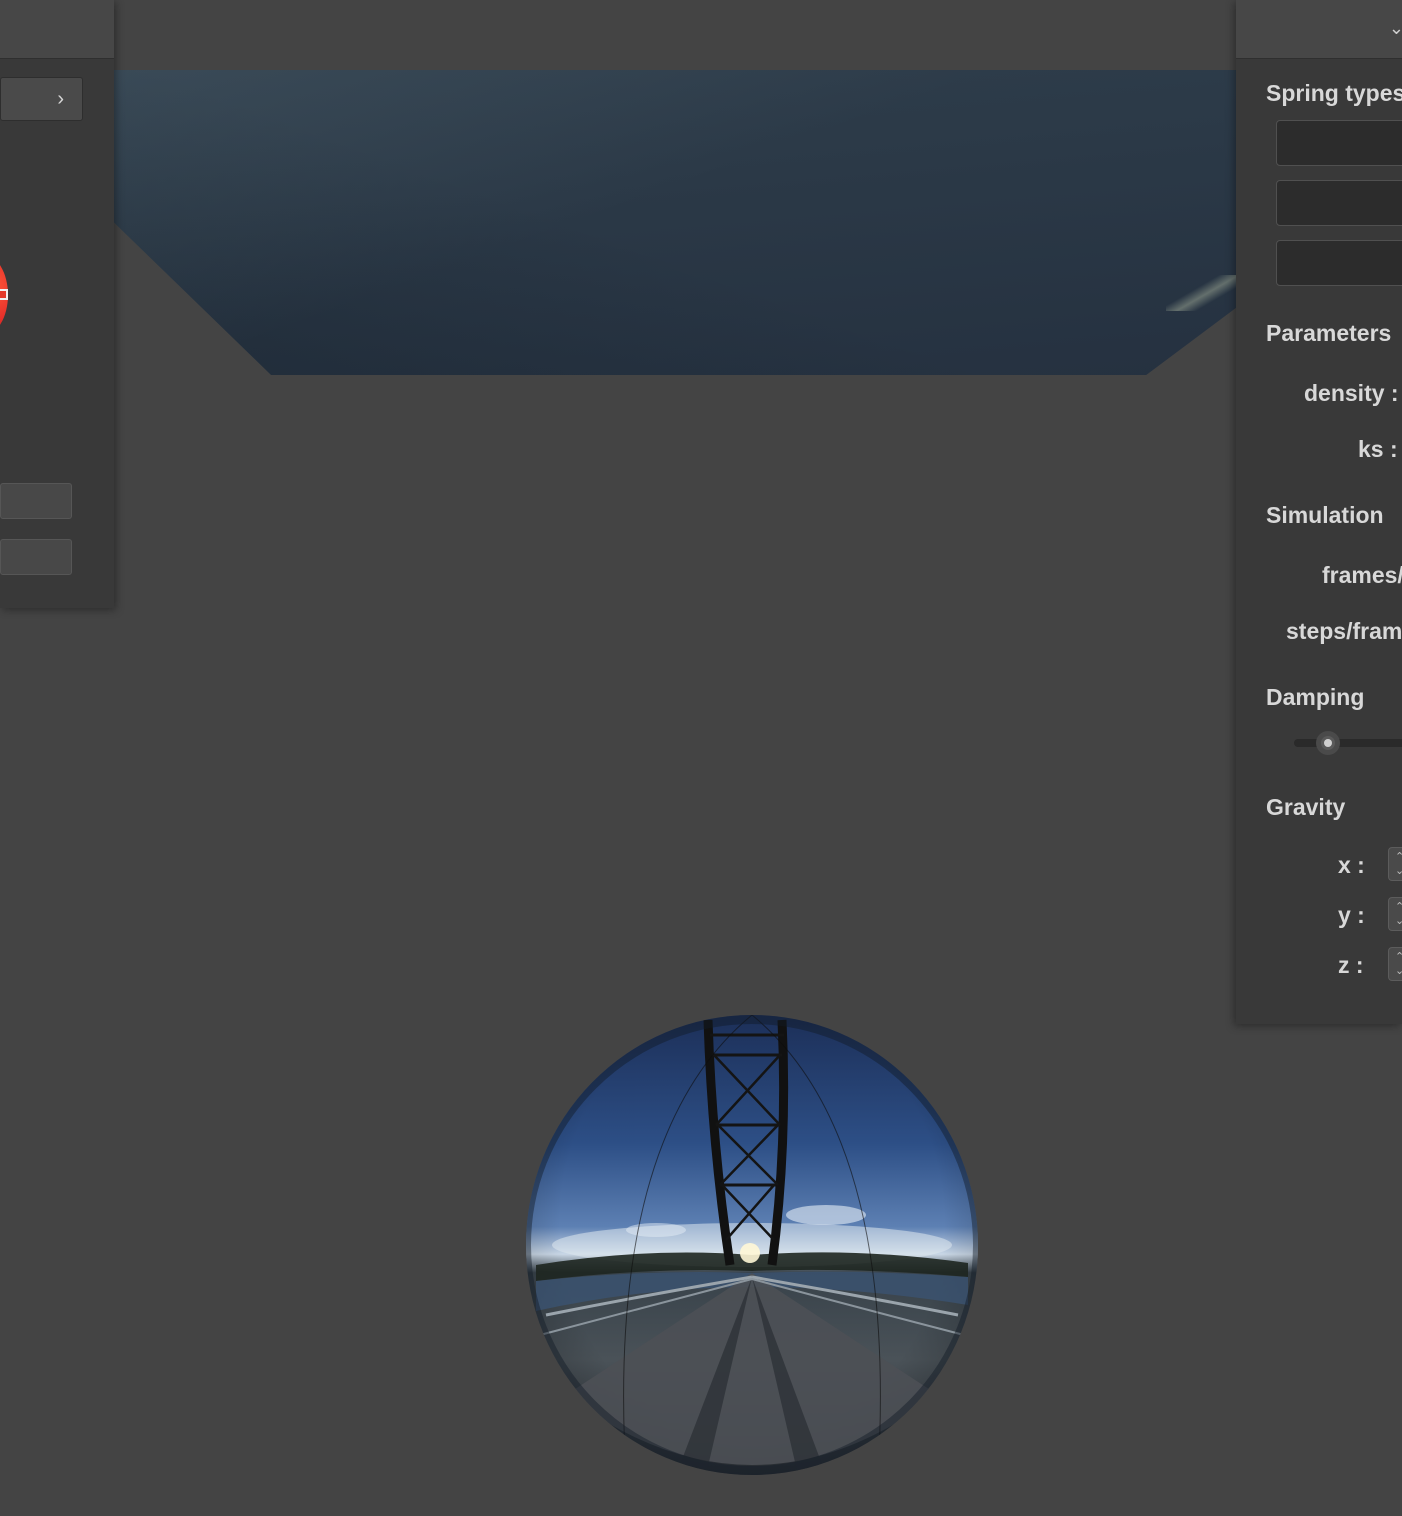 This screenshot has height=1516, width=1402. What do you see at coordinates (1334, 93) in the screenshot?
I see `spring-types-heading: Spring types` at bounding box center [1334, 93].